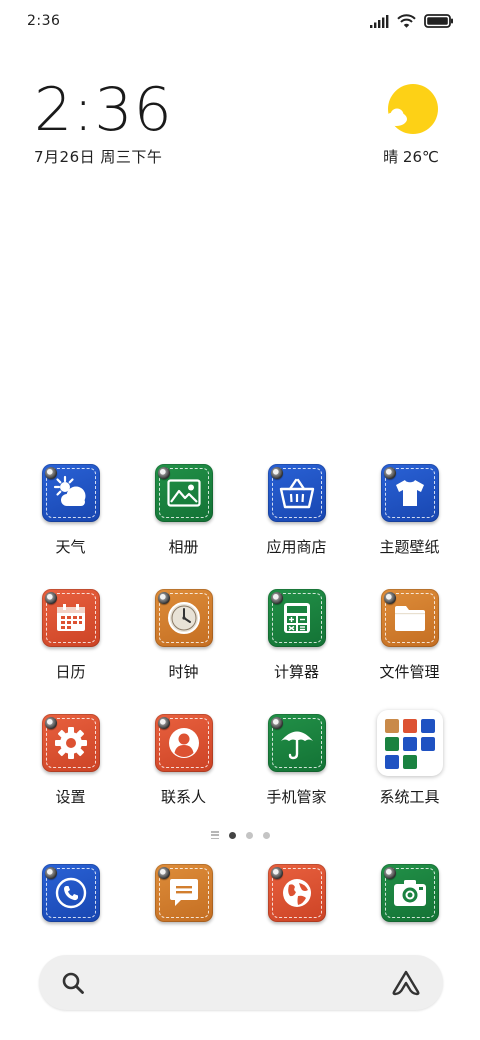 The image size is (480, 1040). What do you see at coordinates (70, 547) in the screenshot?
I see `app-label: 天气` at bounding box center [70, 547].